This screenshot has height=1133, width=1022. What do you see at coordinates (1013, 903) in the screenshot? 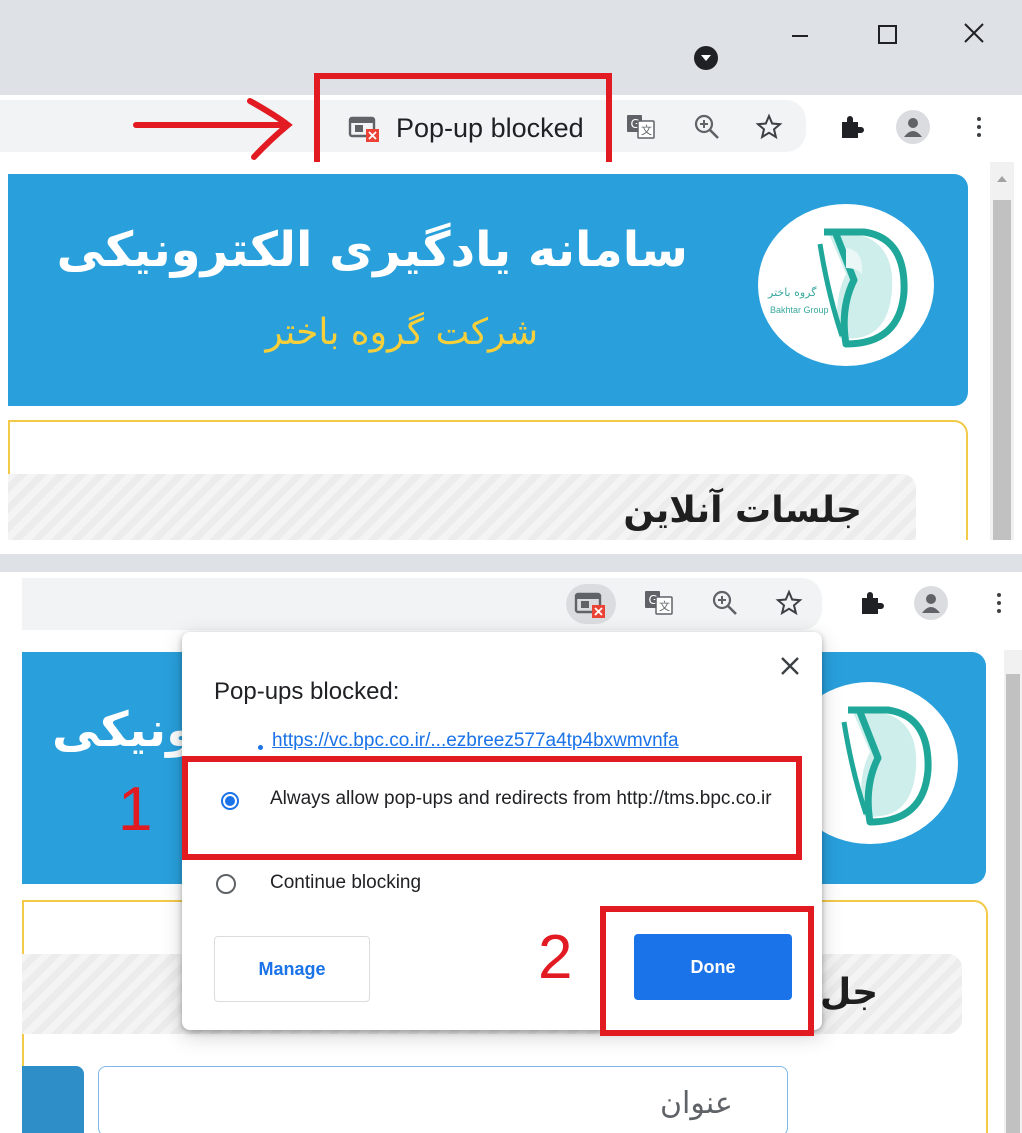
I see `scroll-thumb-bottom` at bounding box center [1013, 903].